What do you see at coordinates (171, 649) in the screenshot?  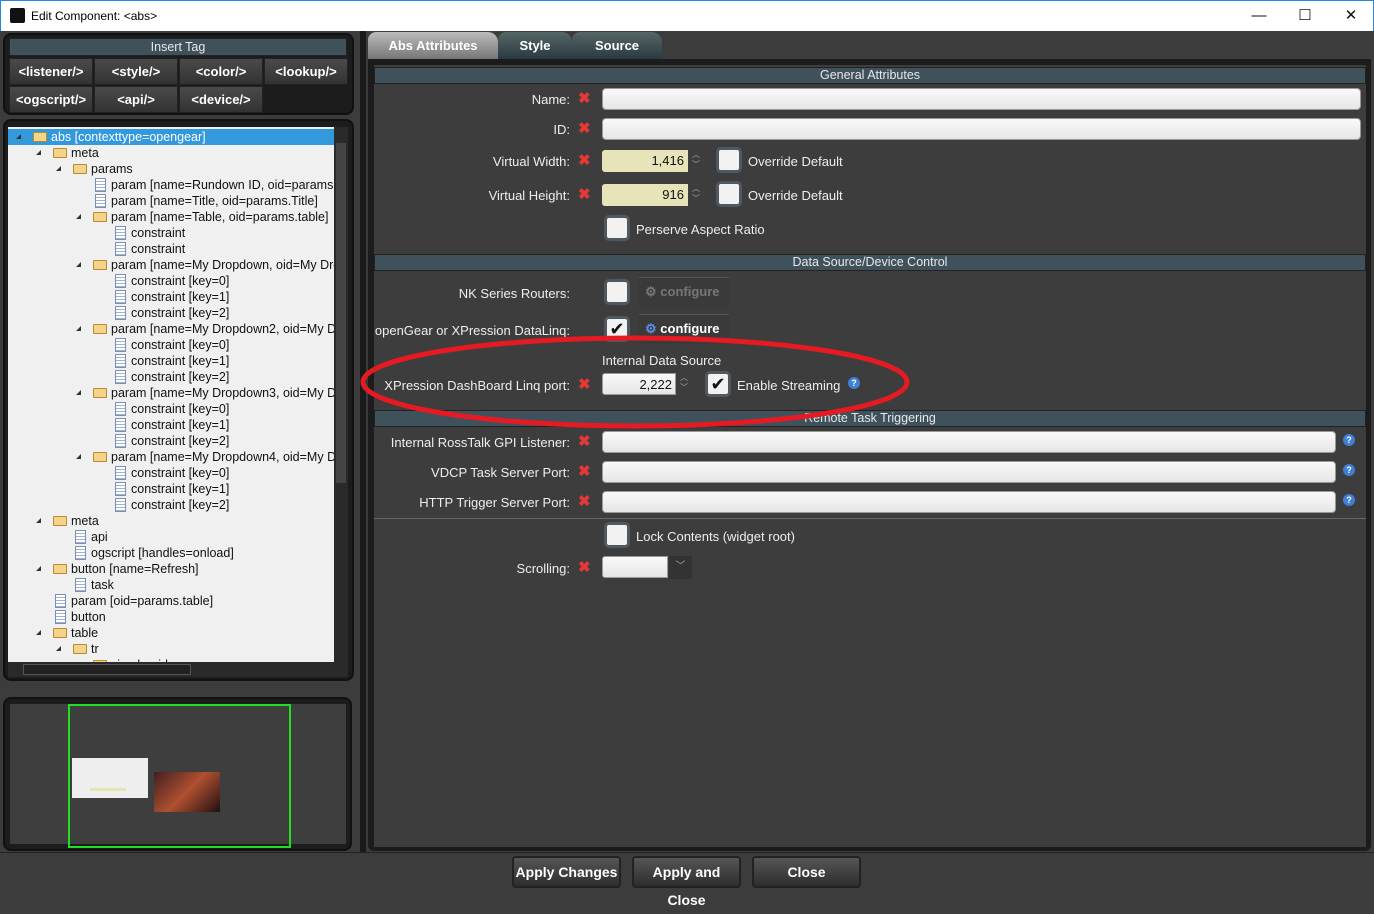 I see `tree-item: tr` at bounding box center [171, 649].